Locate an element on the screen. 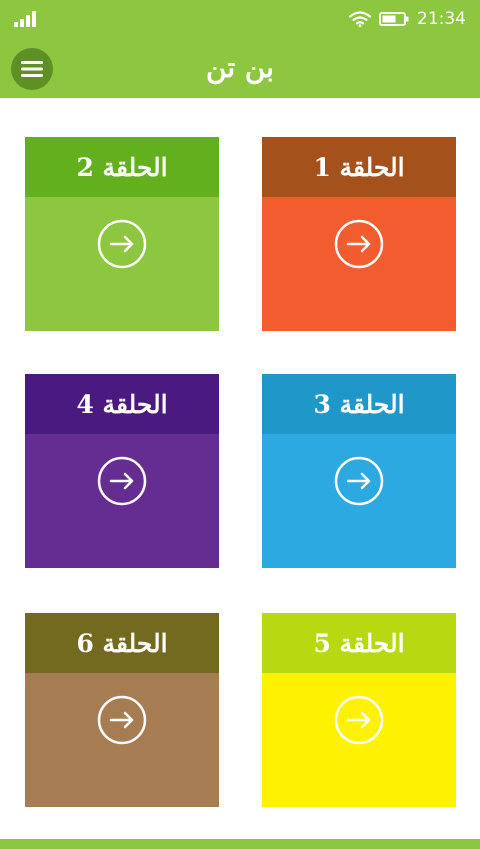  signal-icon is located at coordinates (25, 19).